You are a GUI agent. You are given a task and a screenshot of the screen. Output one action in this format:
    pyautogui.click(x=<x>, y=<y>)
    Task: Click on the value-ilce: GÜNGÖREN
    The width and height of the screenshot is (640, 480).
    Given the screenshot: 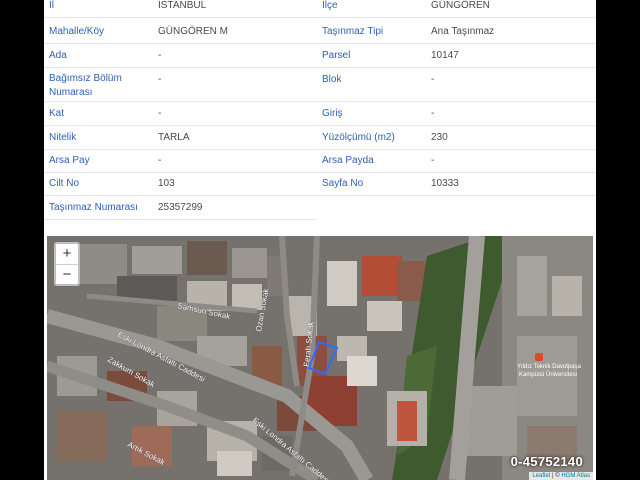 What is the action you would take?
    pyautogui.click(x=511, y=9)
    